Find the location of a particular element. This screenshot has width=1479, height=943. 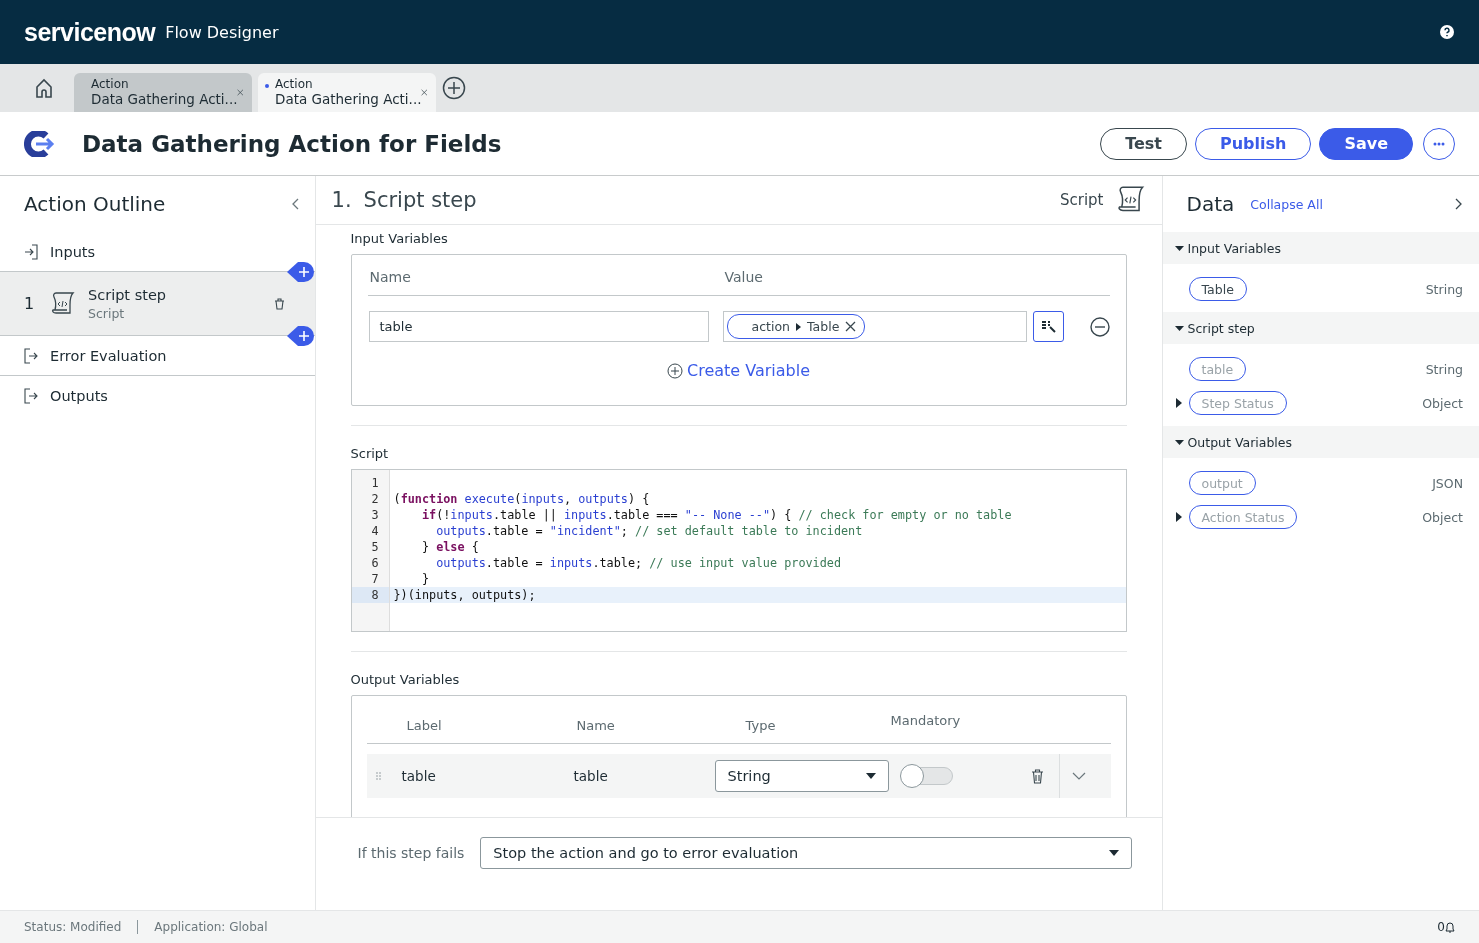

step-name: Script step is located at coordinates (128, 294).